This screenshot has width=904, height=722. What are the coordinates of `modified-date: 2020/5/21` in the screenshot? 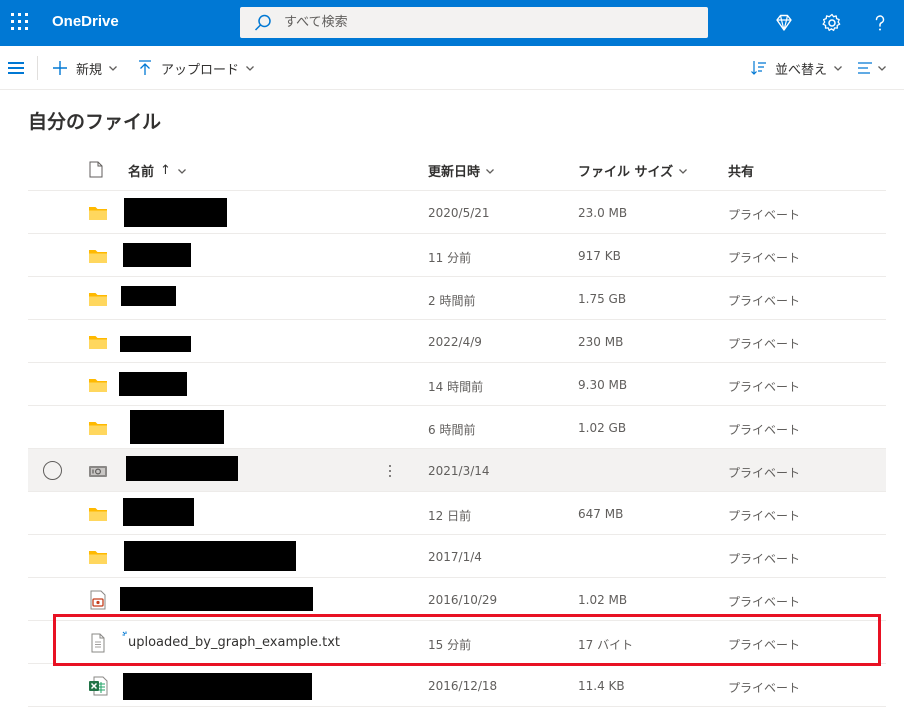 It's located at (459, 213).